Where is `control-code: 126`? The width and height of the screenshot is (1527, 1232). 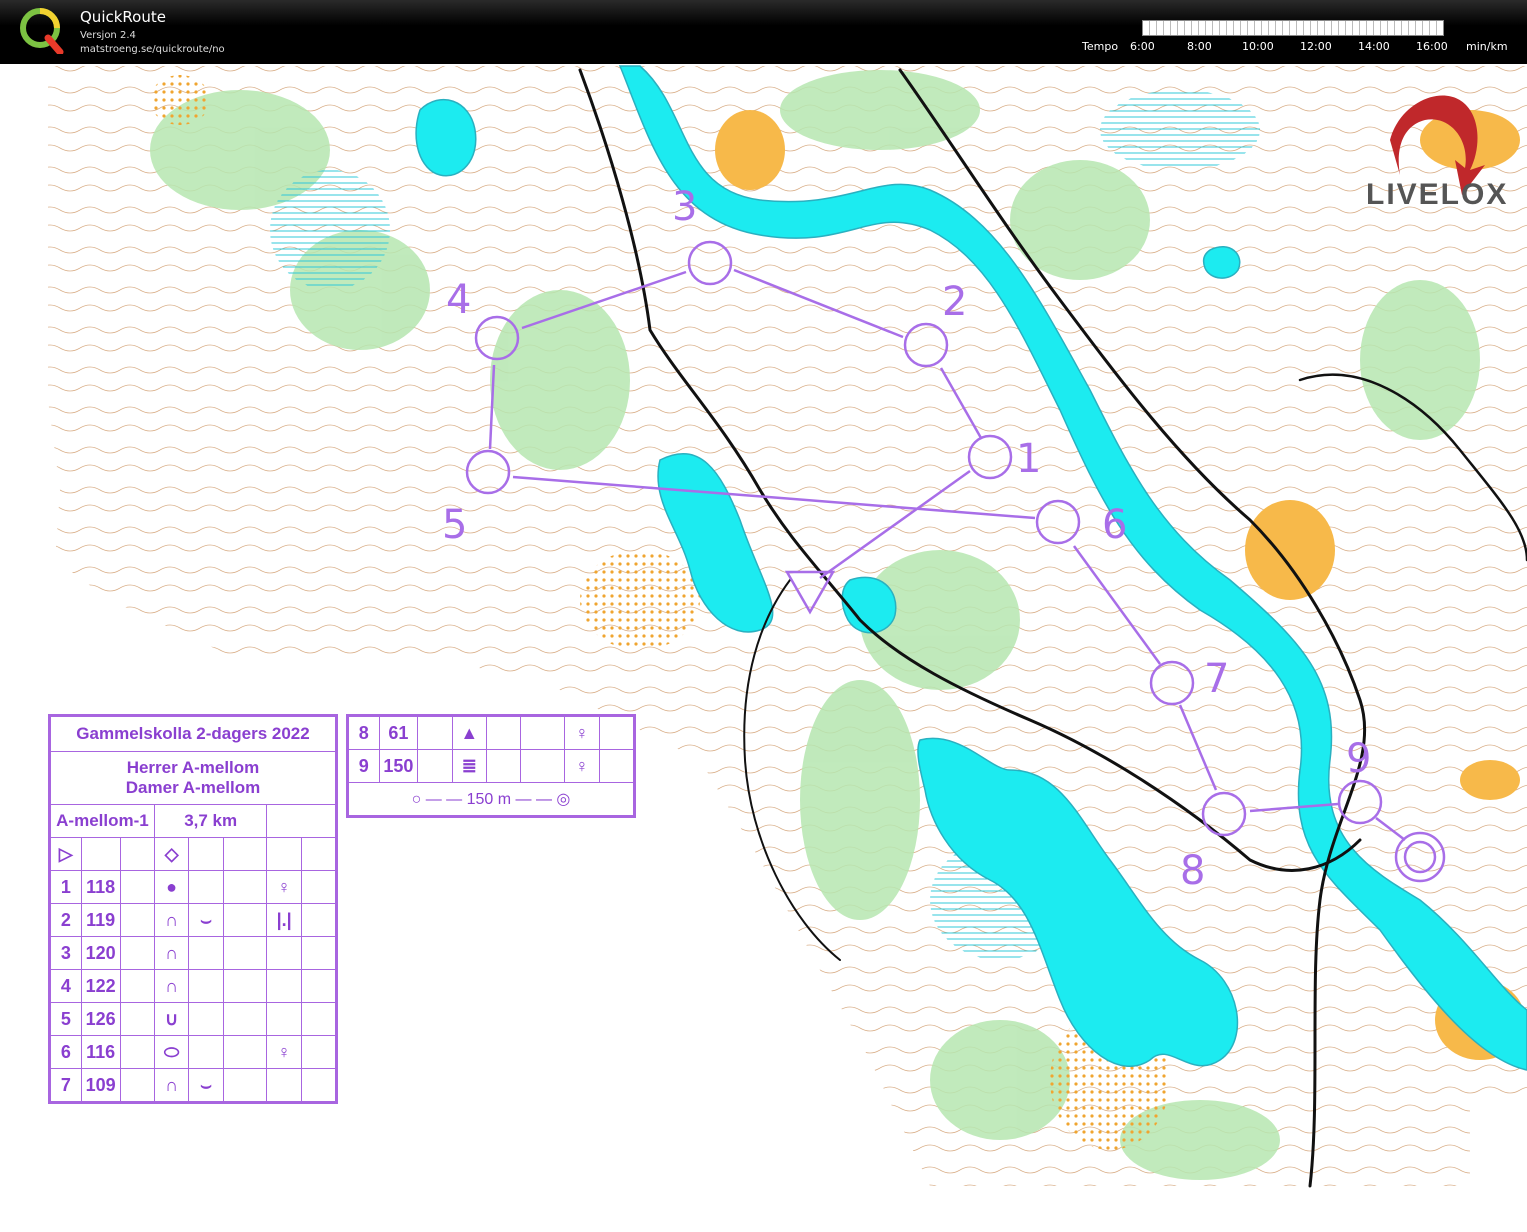 control-code: 126 is located at coordinates (100, 1019).